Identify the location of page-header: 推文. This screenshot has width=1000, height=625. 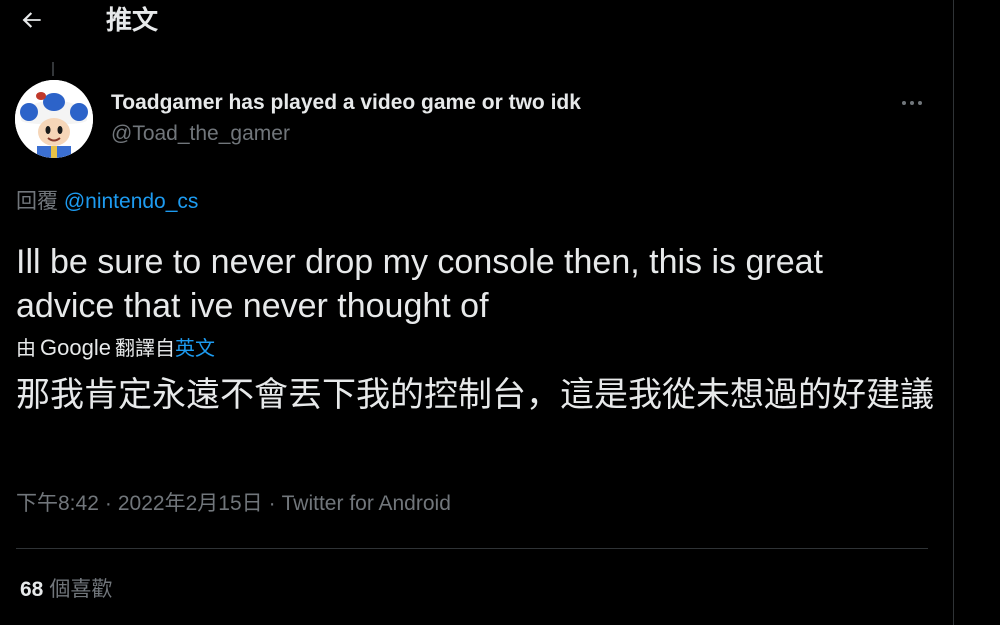
(476, 24).